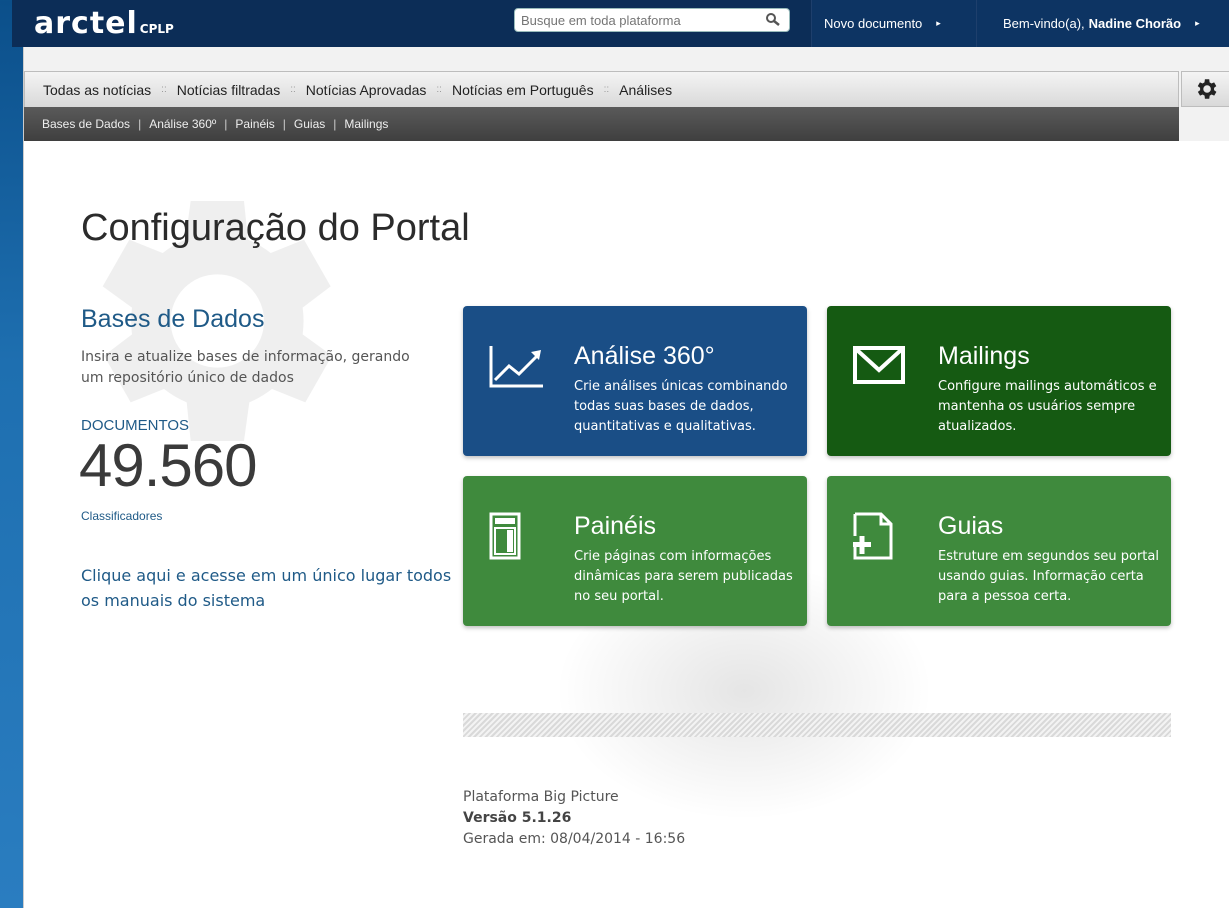 This screenshot has width=1229, height=908. Describe the element at coordinates (366, 90) in the screenshot. I see `nav-item-approved-news: Notícias Aprovadas` at that location.